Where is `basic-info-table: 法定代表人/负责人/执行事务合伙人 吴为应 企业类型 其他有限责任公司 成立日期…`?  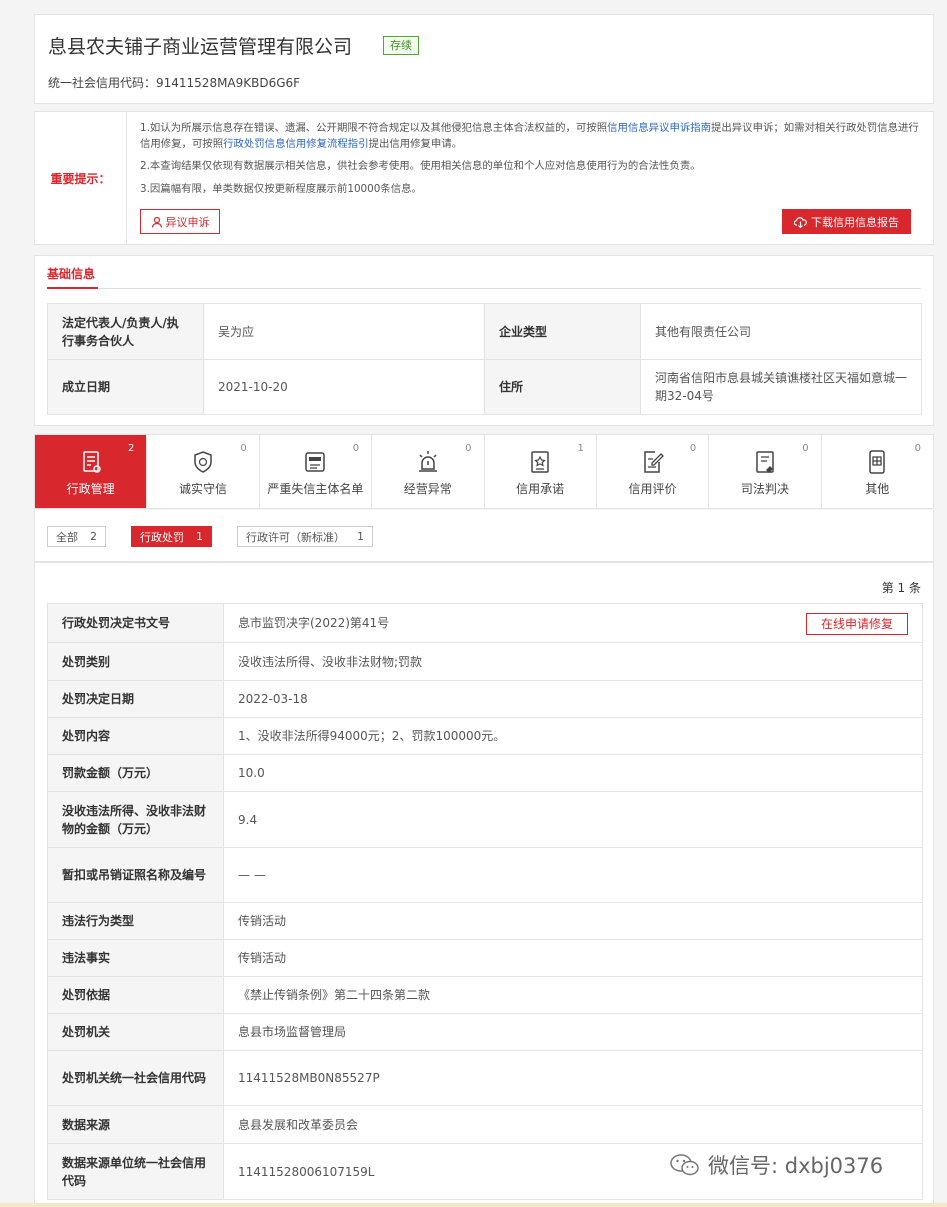
basic-info-table: 法定代表人/负责人/执行事务合伙人 吴为应 企业类型 其他有限责任公司 成立日期… is located at coordinates (484, 359).